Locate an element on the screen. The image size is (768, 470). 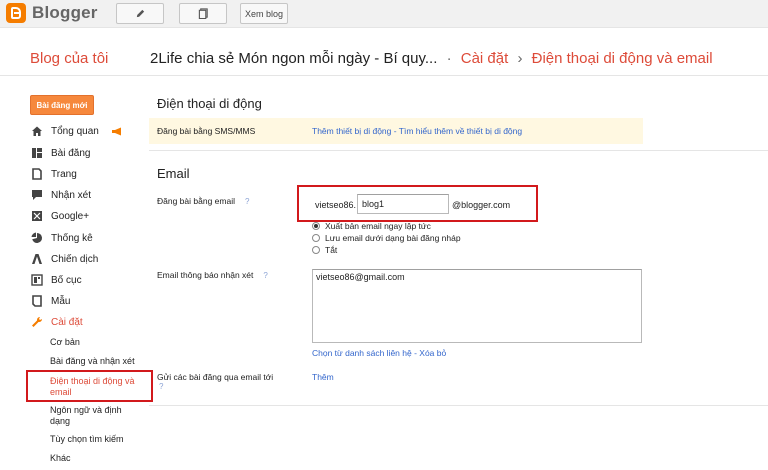
comment-notify-label: Email thông báo nhận xét? is located at coordinates (212, 275).